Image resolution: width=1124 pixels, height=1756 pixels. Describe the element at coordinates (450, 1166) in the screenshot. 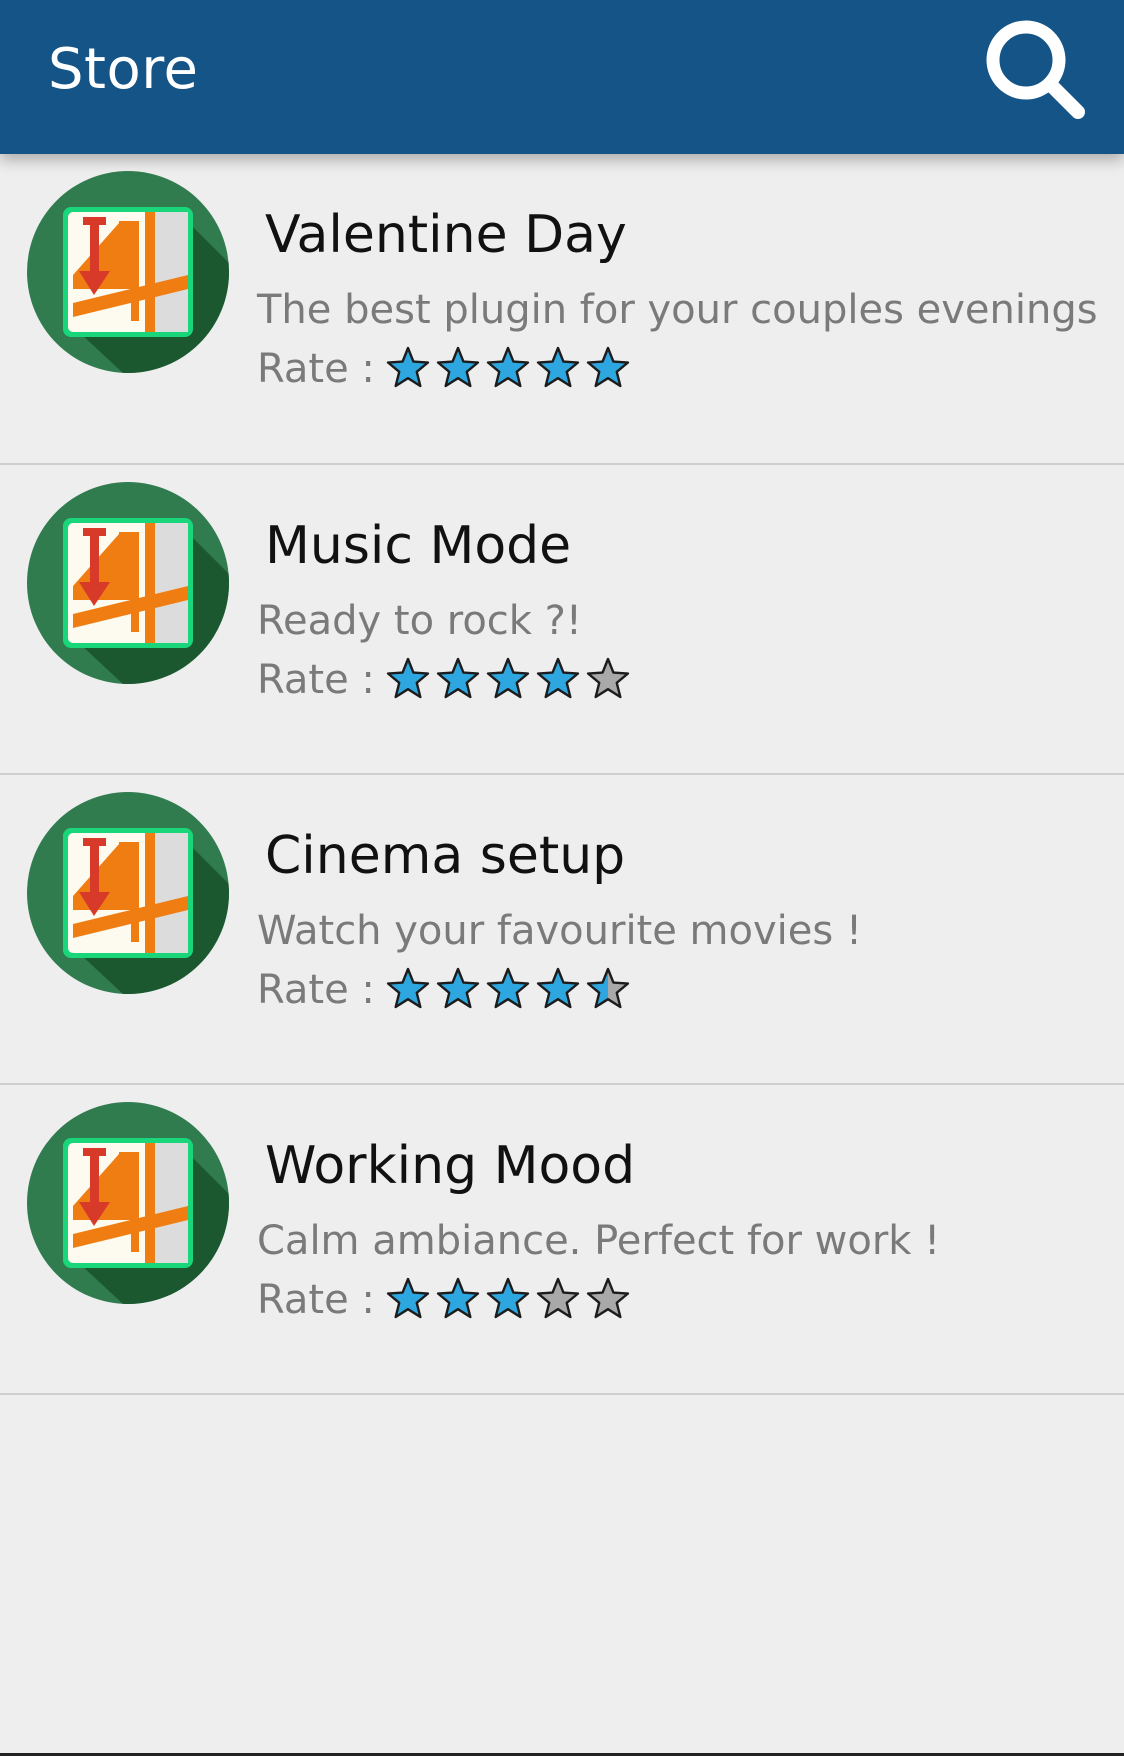

I see `item-title: Working Mood` at that location.